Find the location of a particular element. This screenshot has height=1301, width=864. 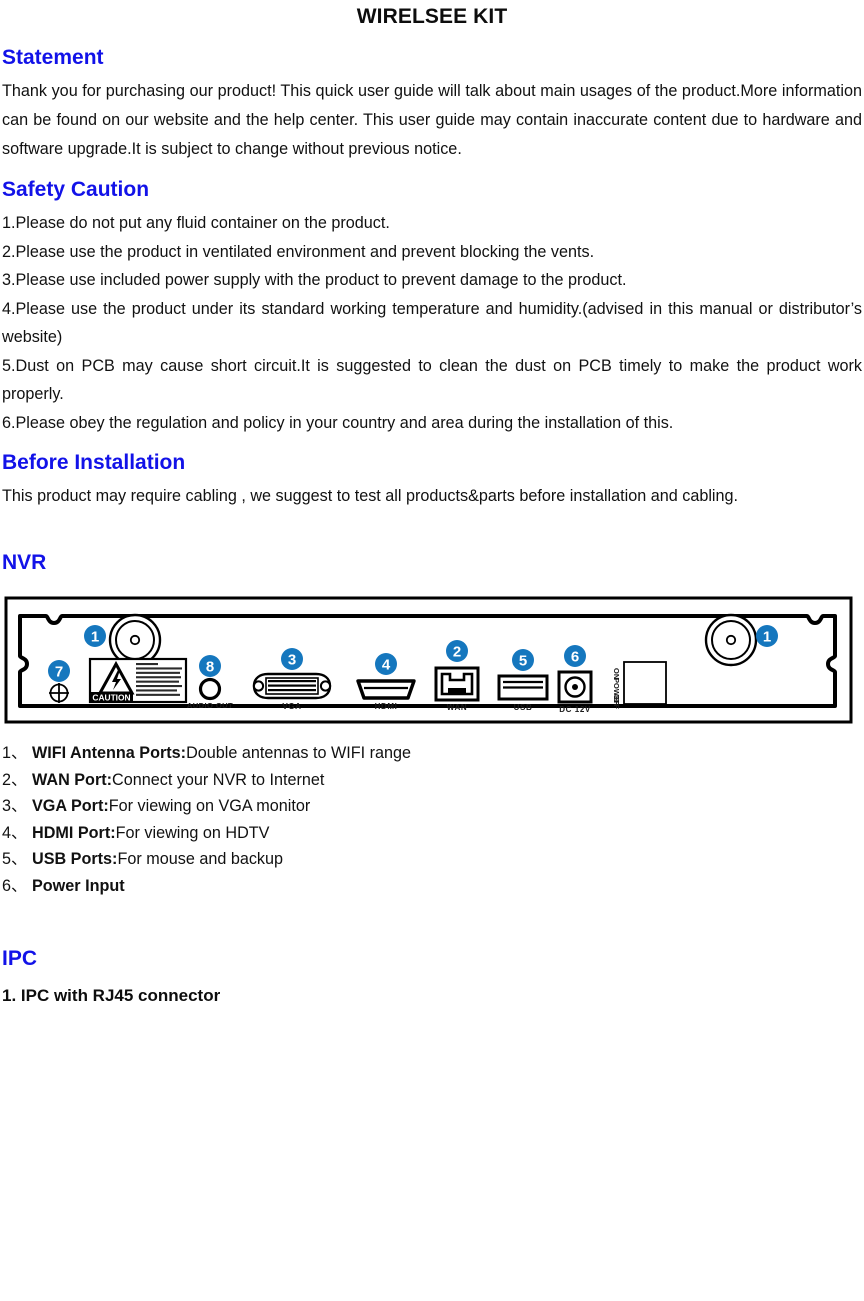

callout-badge-4: 4 is located at coordinates (386, 664).